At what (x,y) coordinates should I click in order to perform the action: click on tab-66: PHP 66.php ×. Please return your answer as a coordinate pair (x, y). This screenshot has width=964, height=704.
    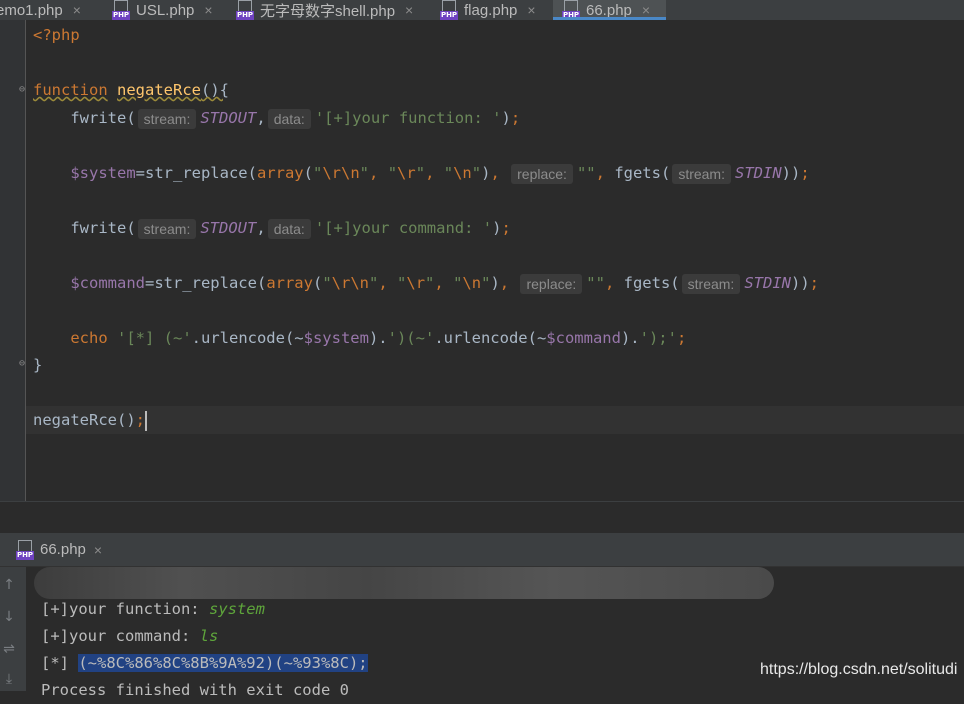
    Looking at the image, I should click on (609, 10).